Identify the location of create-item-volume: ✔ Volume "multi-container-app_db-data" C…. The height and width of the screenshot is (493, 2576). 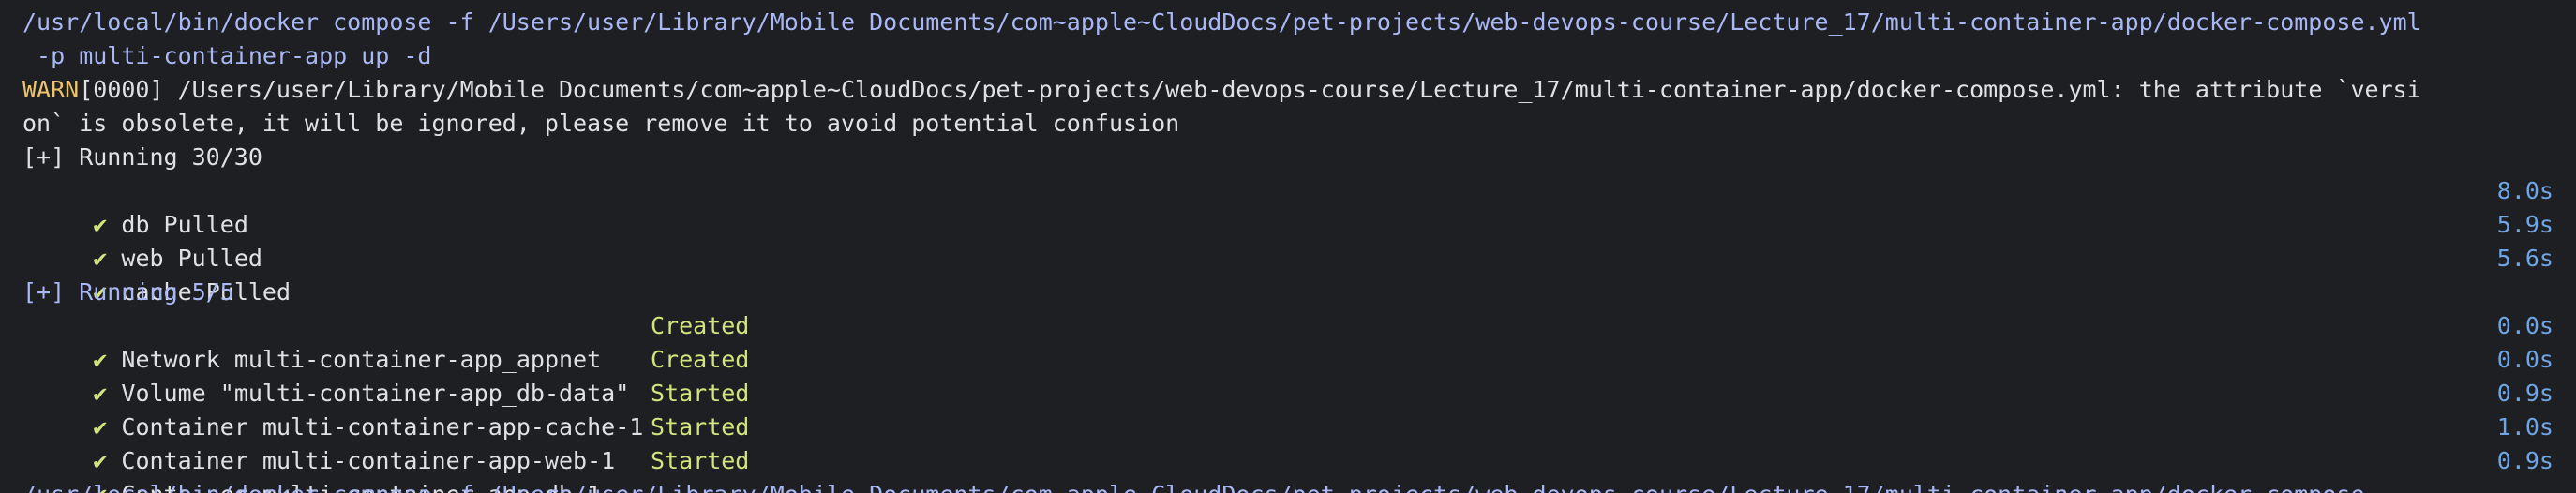
(1299, 375).